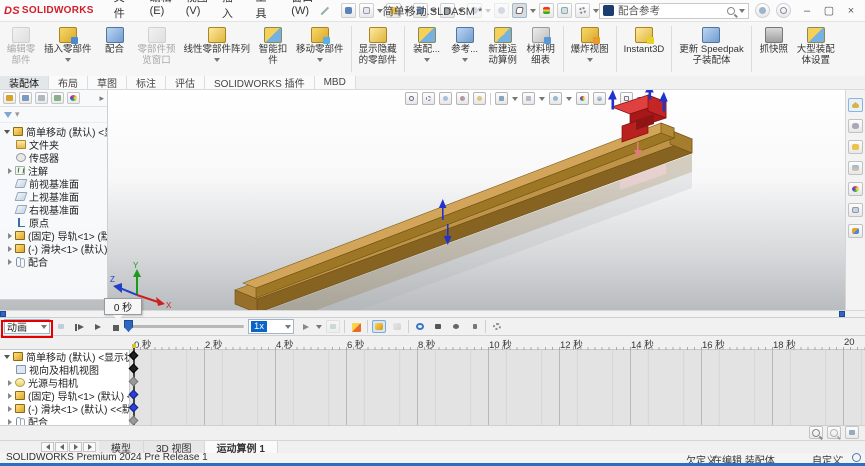  I want to click on user-account-icon, so click(762, 10).